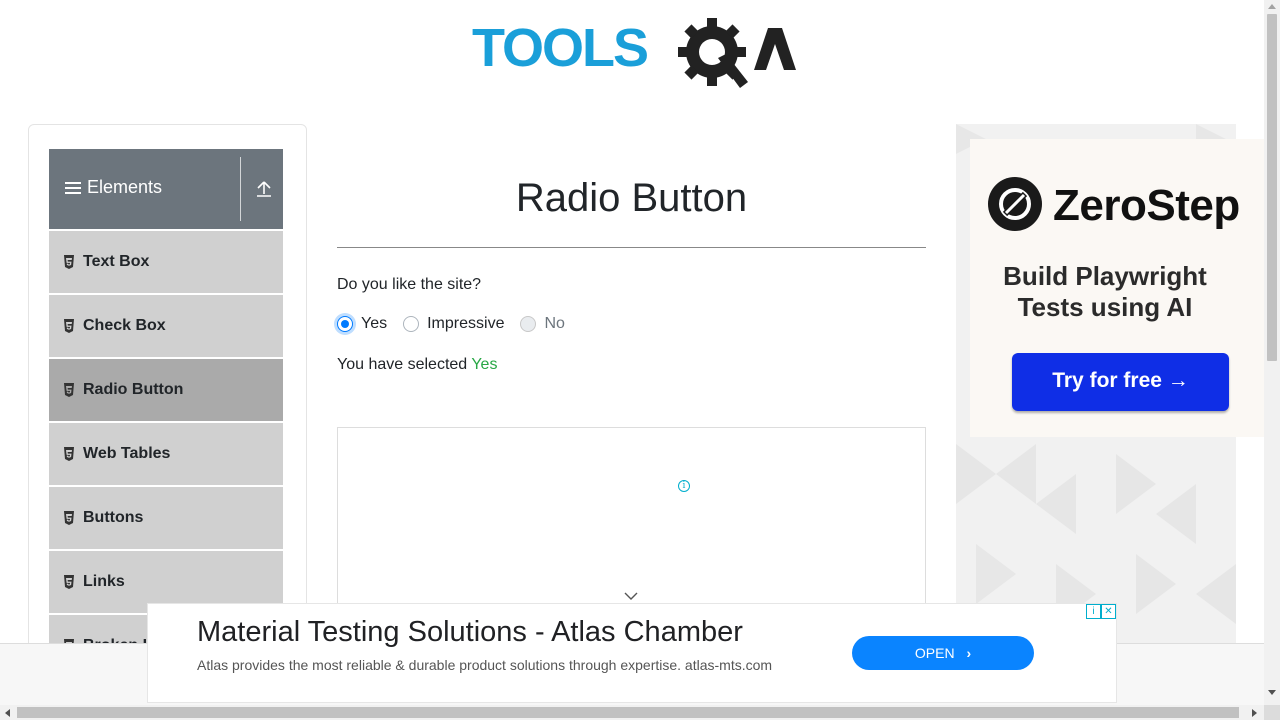  I want to click on radio-yes-label: Yes, so click(374, 324).